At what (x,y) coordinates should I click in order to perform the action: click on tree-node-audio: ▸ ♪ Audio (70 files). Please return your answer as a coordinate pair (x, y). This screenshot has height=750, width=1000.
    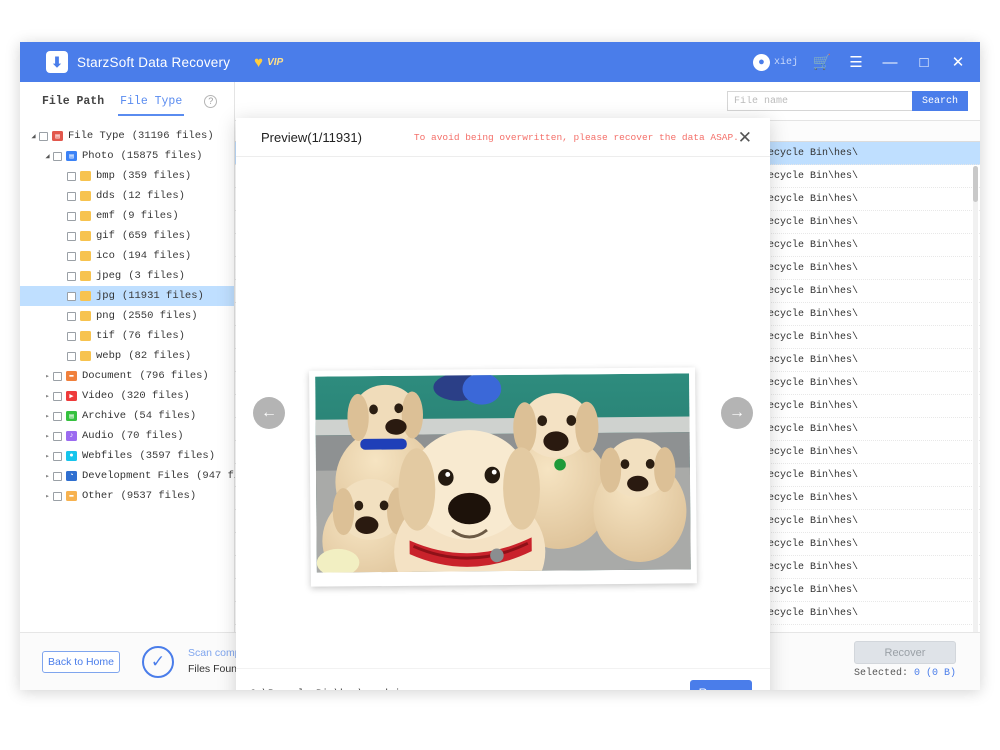
    Looking at the image, I should click on (127, 436).